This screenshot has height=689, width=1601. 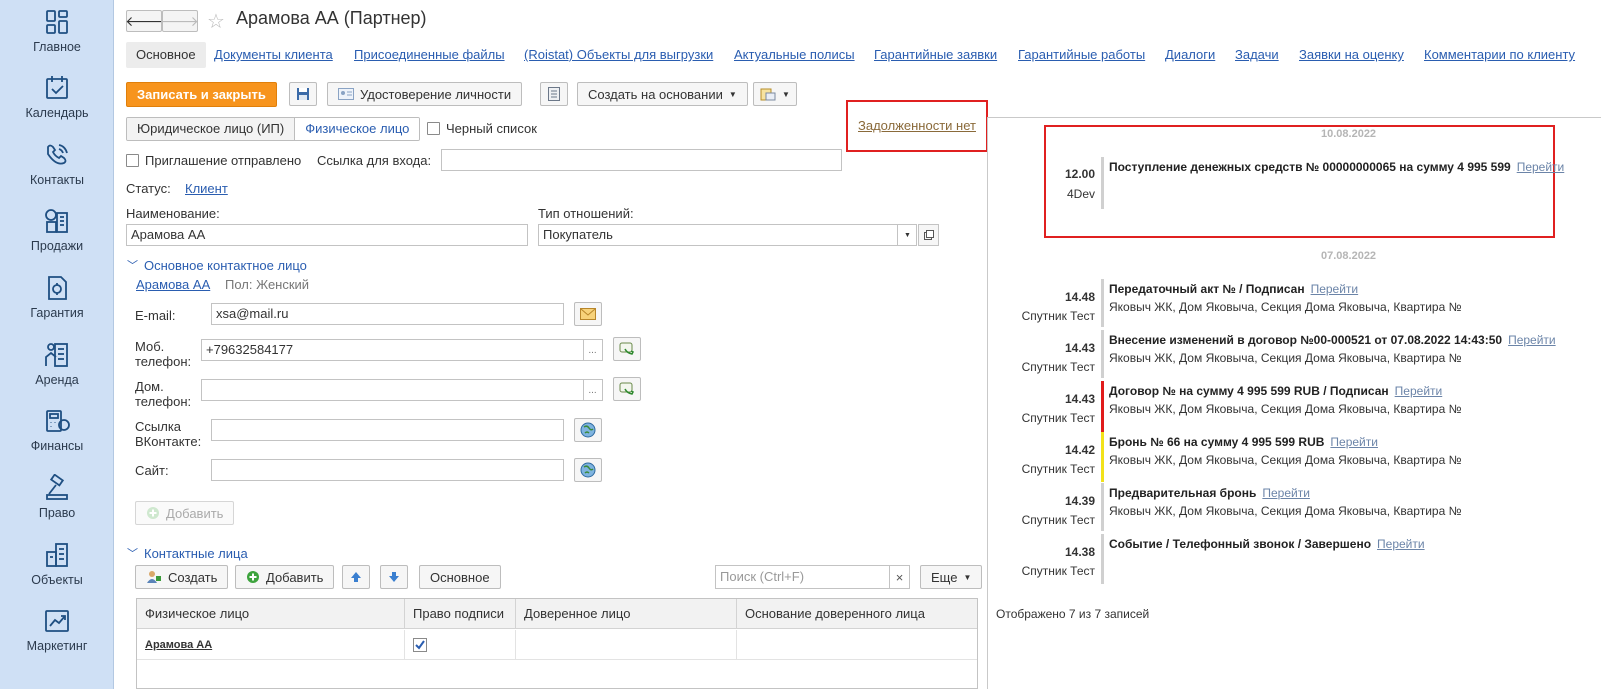 What do you see at coordinates (554, 94) in the screenshot?
I see `report-button` at bounding box center [554, 94].